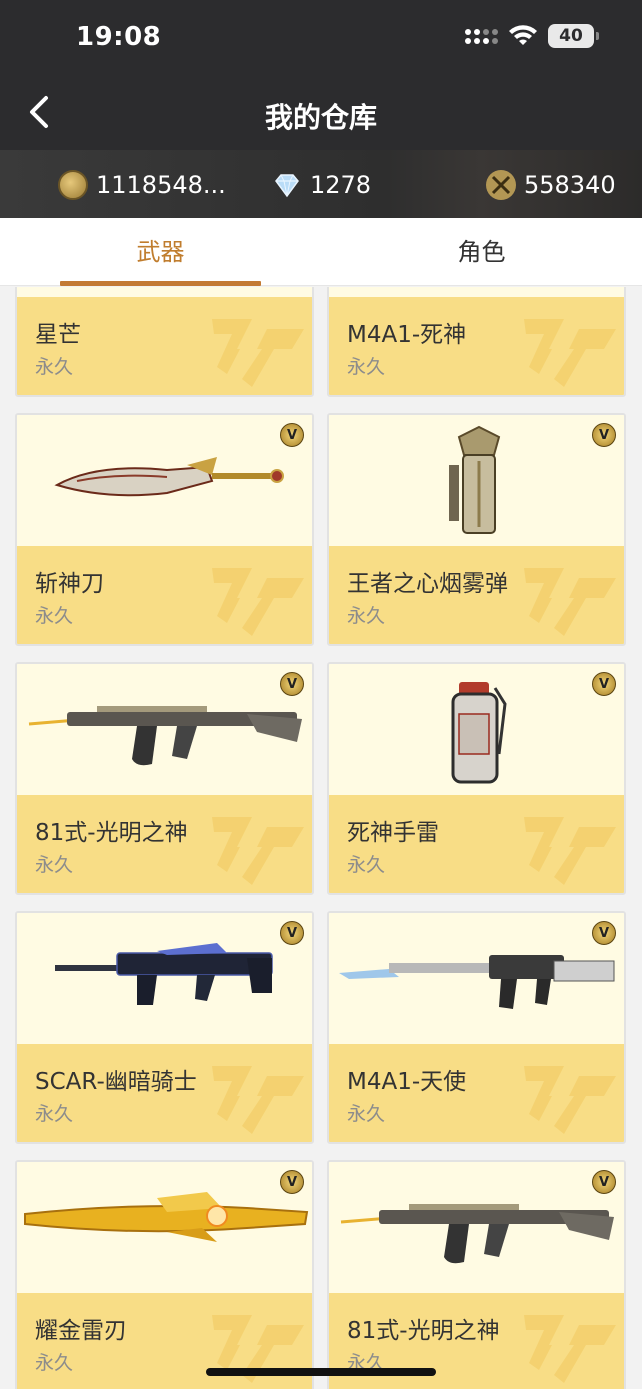 The width and height of the screenshot is (642, 1389). Describe the element at coordinates (73, 185) in the screenshot. I see `coin-icon` at that location.